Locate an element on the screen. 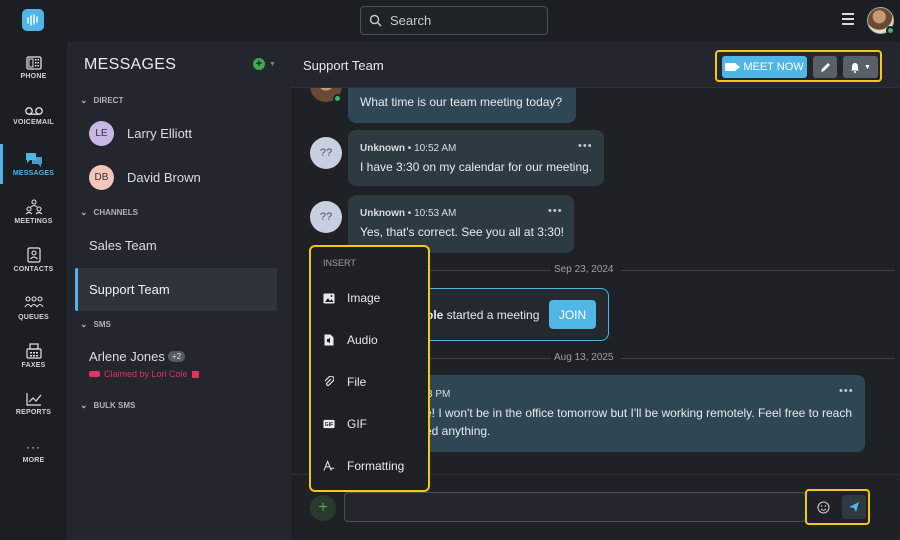  claimed-status: Claimed by Lori Cole is located at coordinates (144, 374).